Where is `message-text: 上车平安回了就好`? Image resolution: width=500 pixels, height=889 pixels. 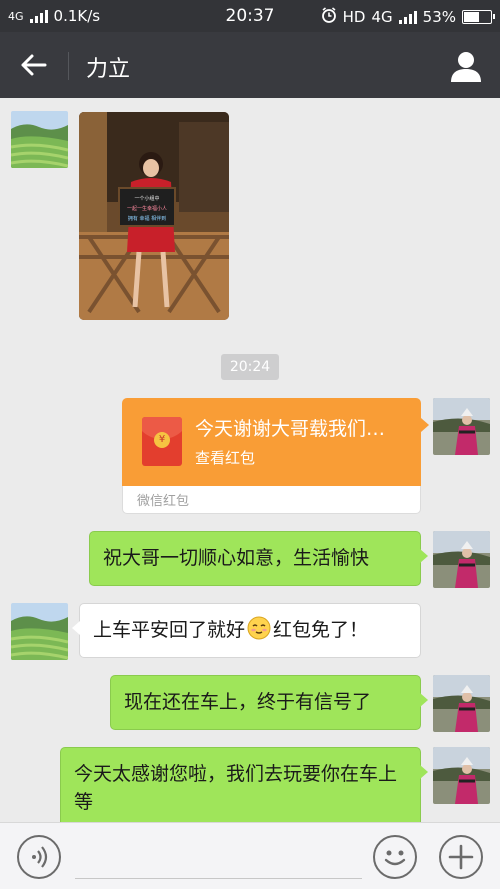
message-text: 上车平安回了就好 is located at coordinates (169, 630).